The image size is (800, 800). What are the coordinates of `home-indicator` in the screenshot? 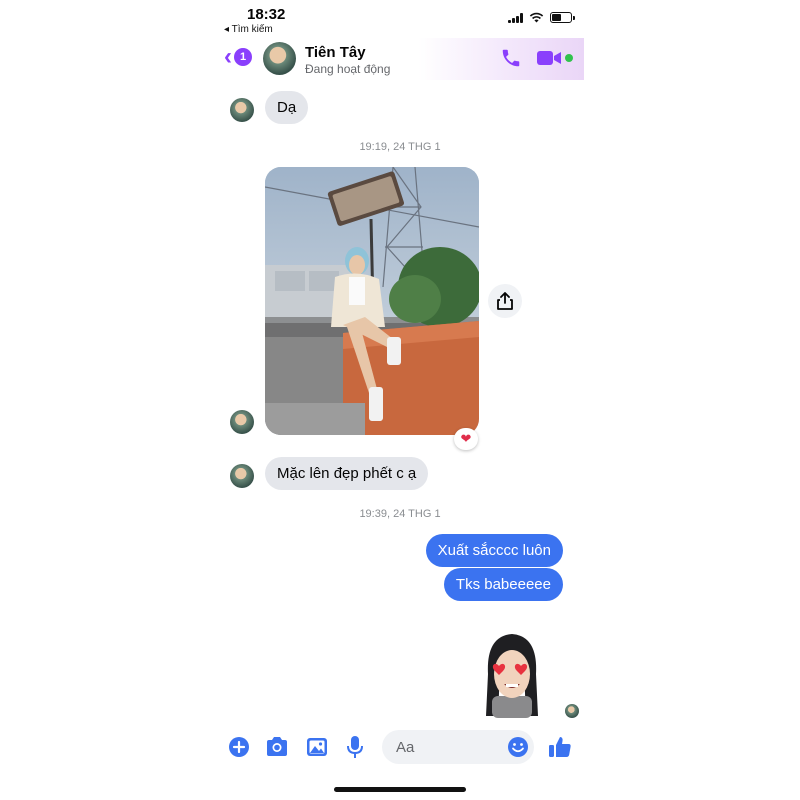 It's located at (400, 789).